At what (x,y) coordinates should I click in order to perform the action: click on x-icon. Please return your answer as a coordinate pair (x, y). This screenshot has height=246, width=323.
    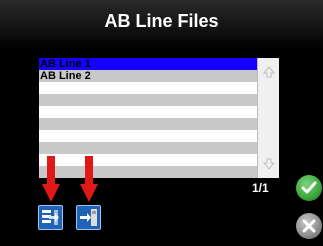
    Looking at the image, I should click on (309, 226).